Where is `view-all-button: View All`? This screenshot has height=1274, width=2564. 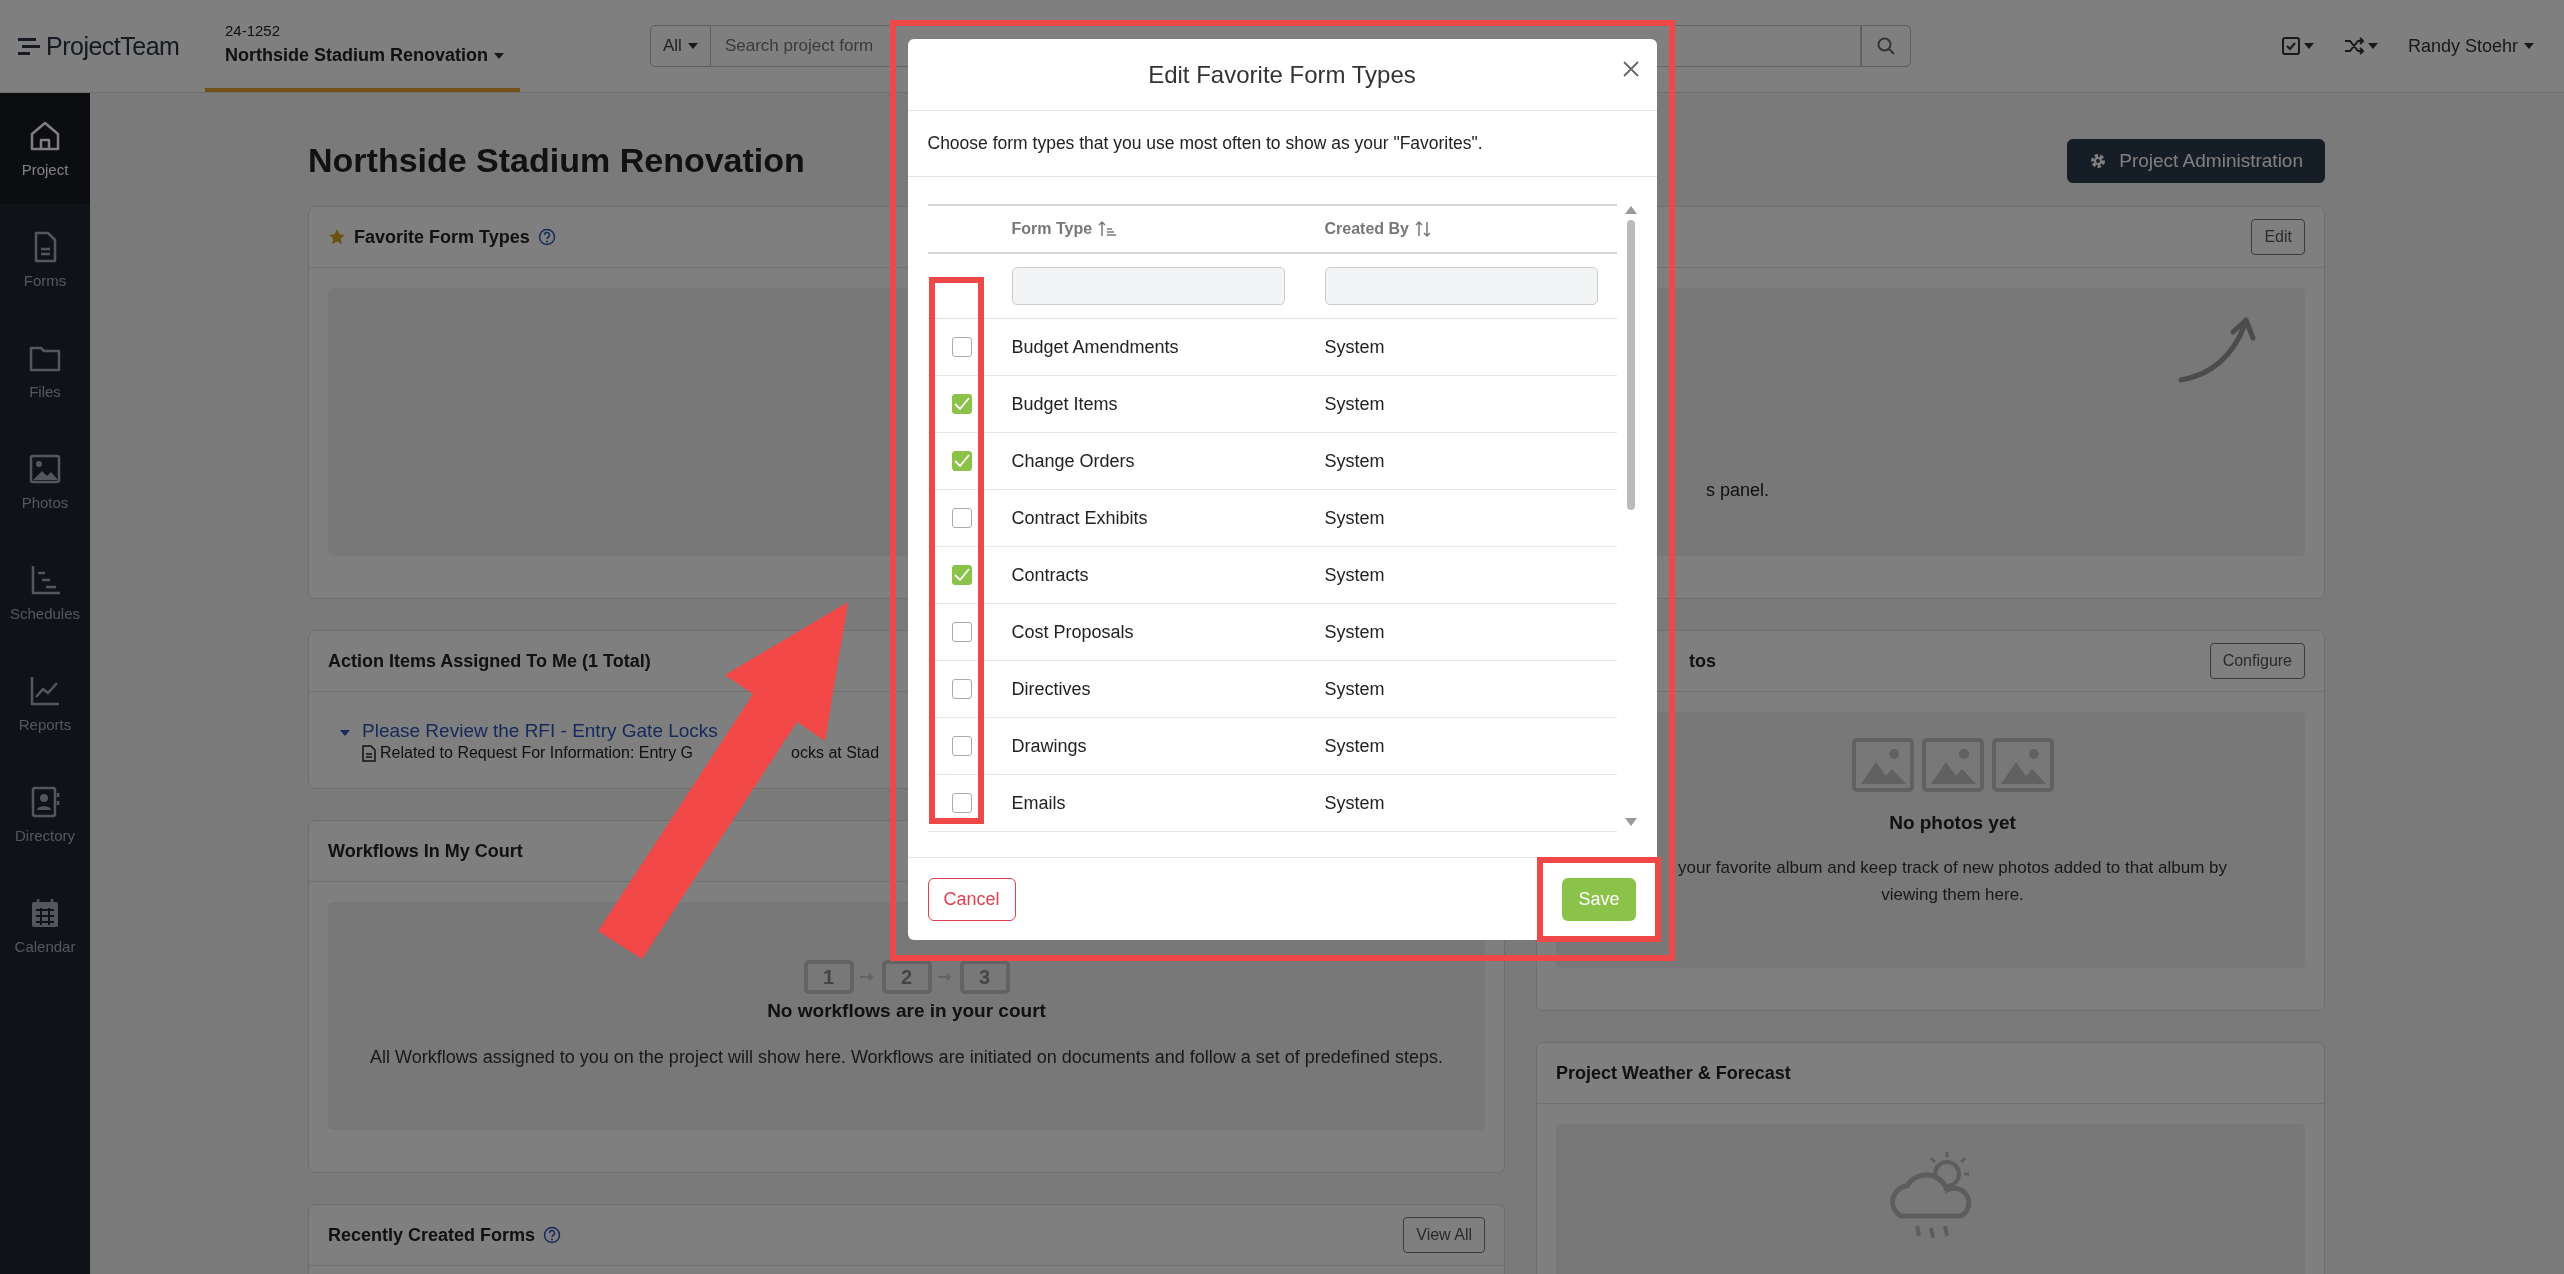 view-all-button: View All is located at coordinates (1444, 1235).